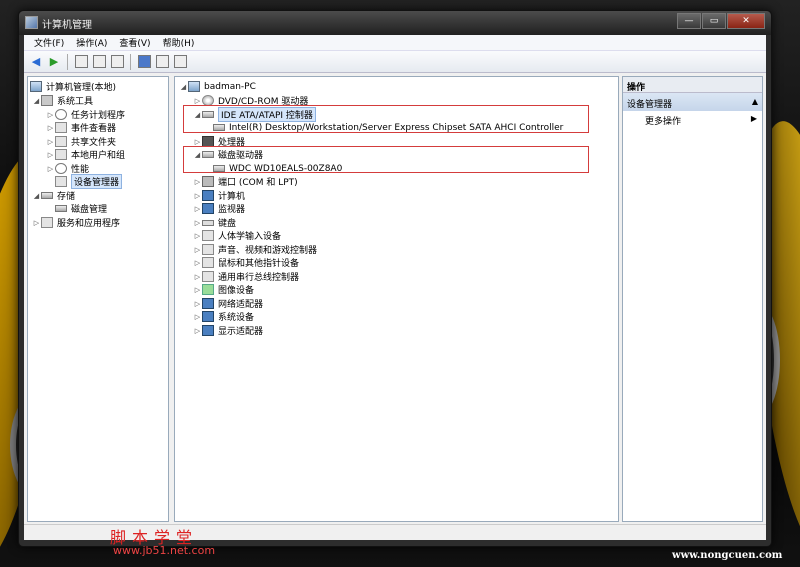 This screenshot has width=800, height=567. What do you see at coordinates (47, 100) in the screenshot?
I see `tools-icon` at bounding box center [47, 100].